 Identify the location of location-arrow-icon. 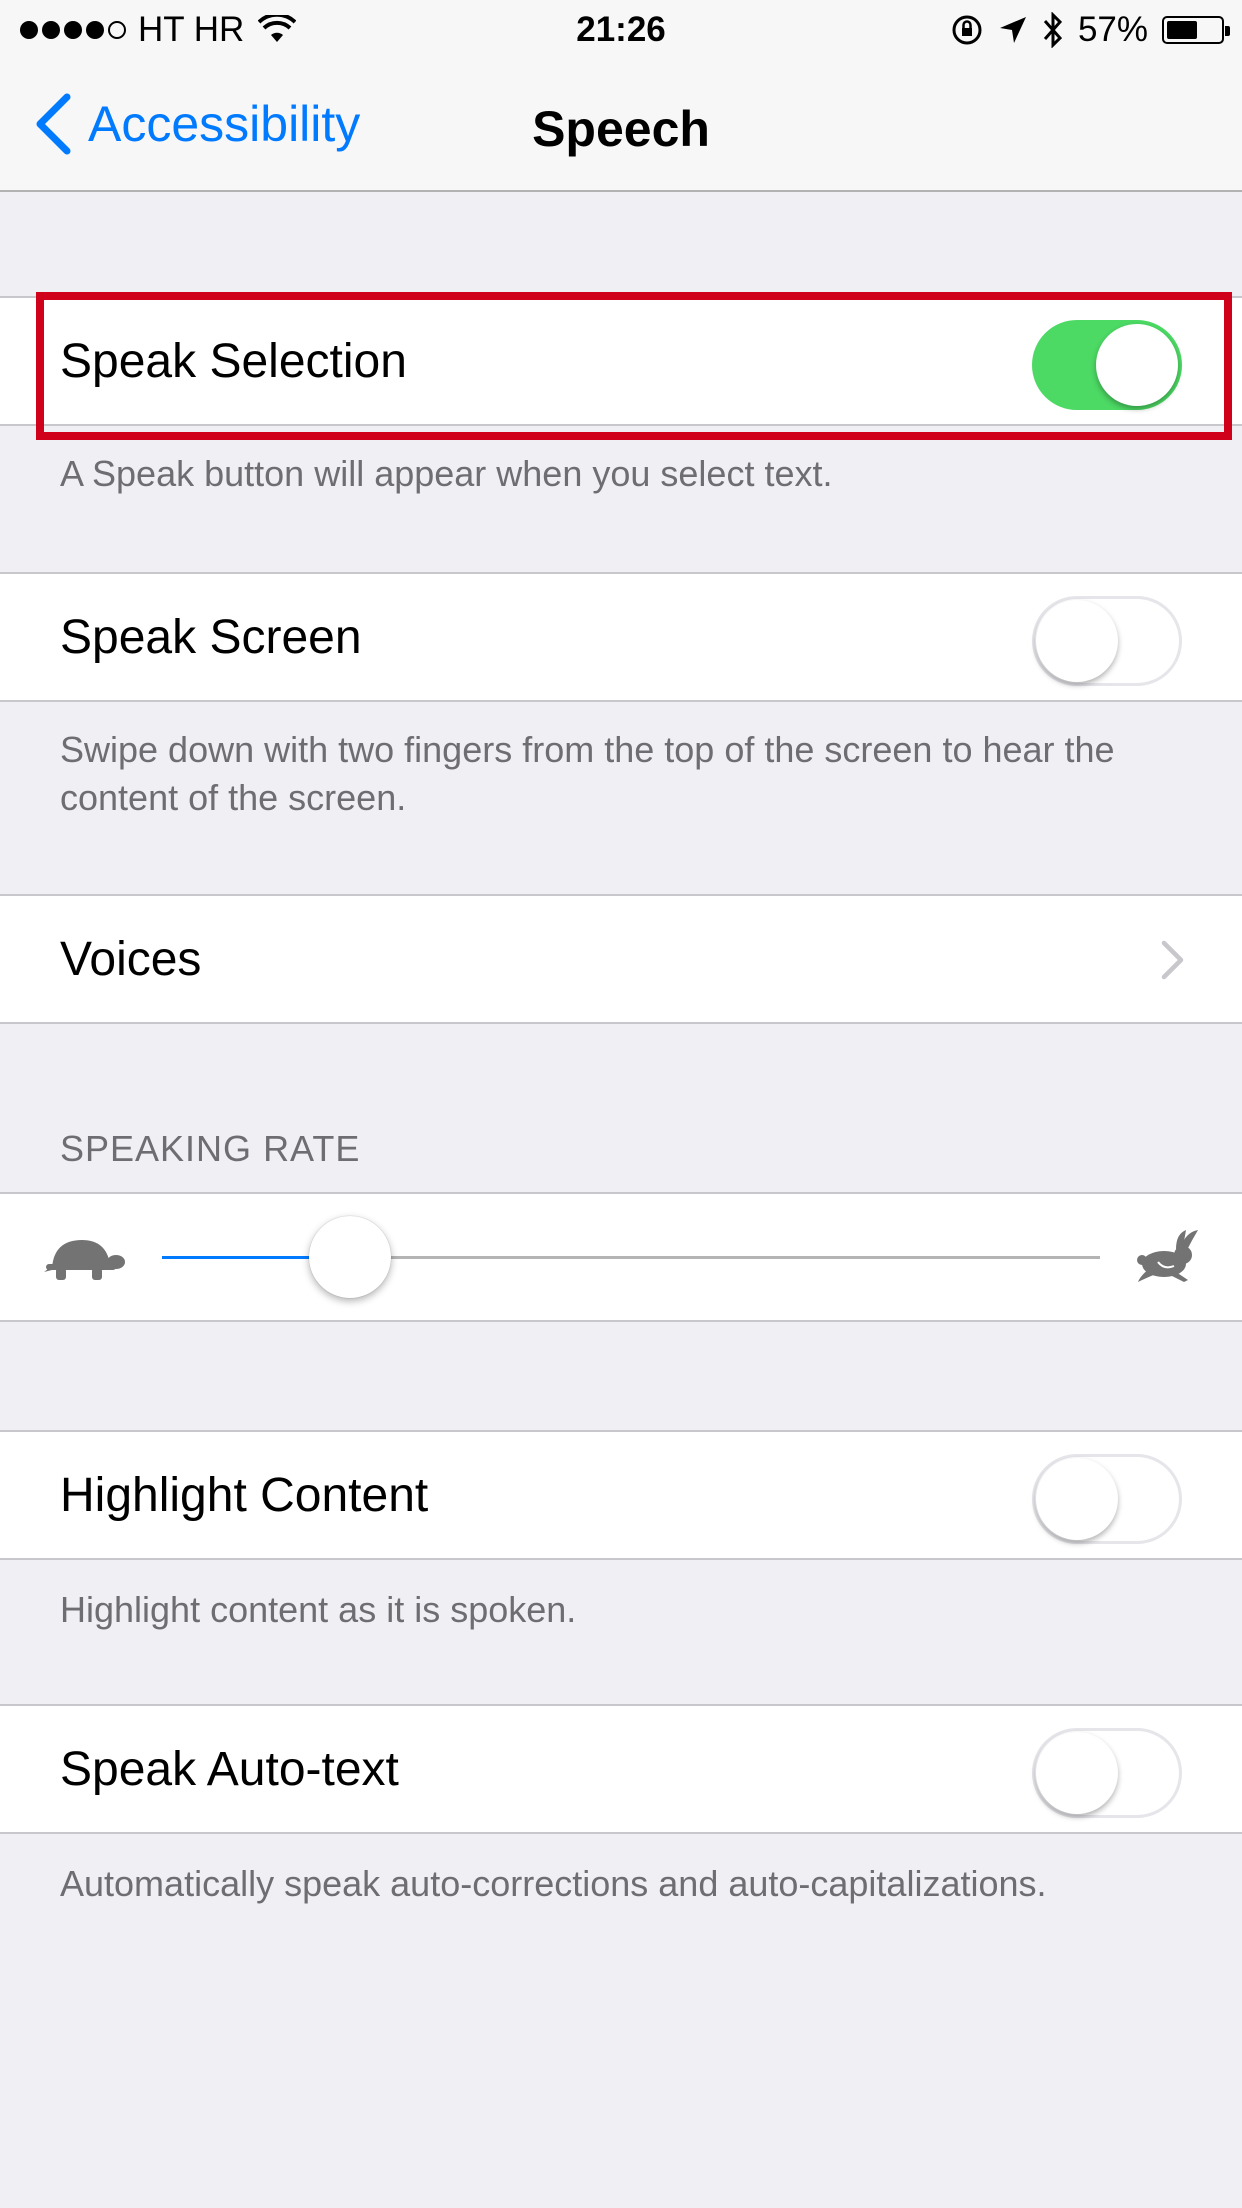
(1012, 30).